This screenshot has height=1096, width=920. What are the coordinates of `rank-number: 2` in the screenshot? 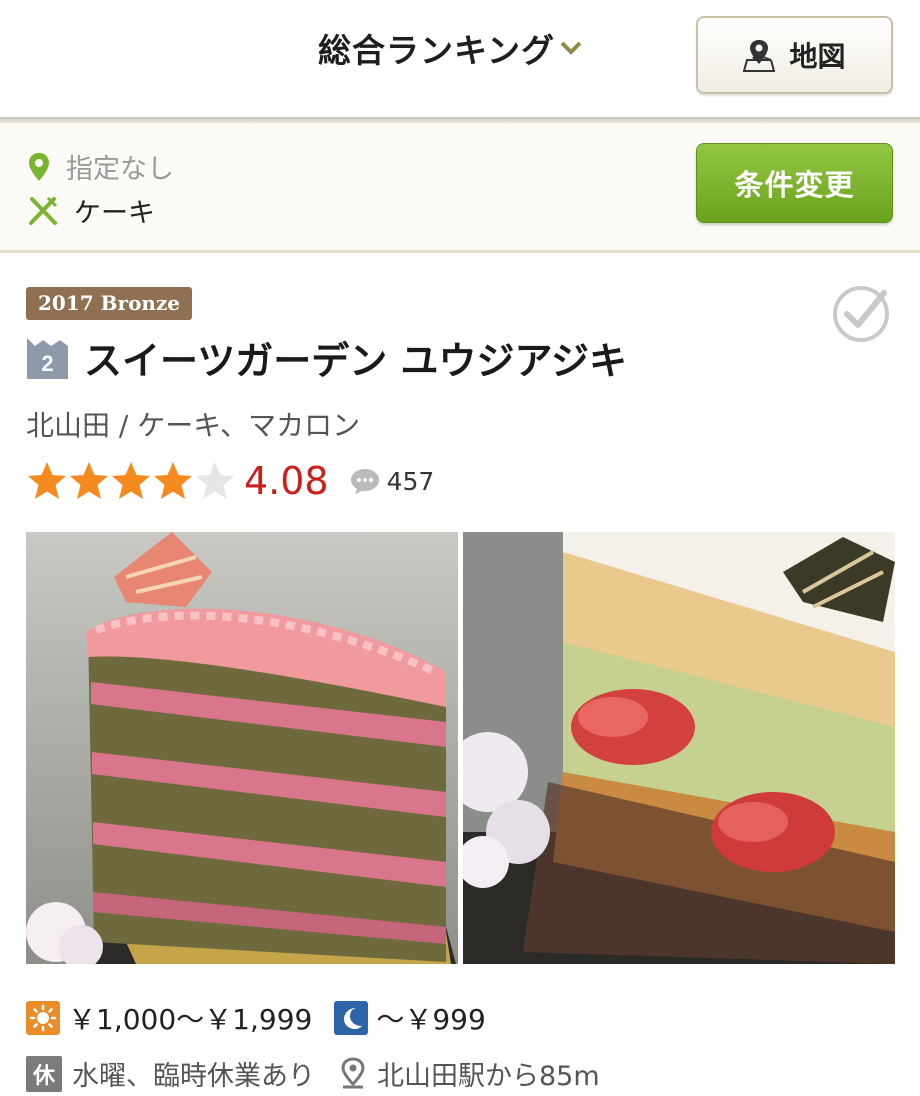 It's located at (47, 363).